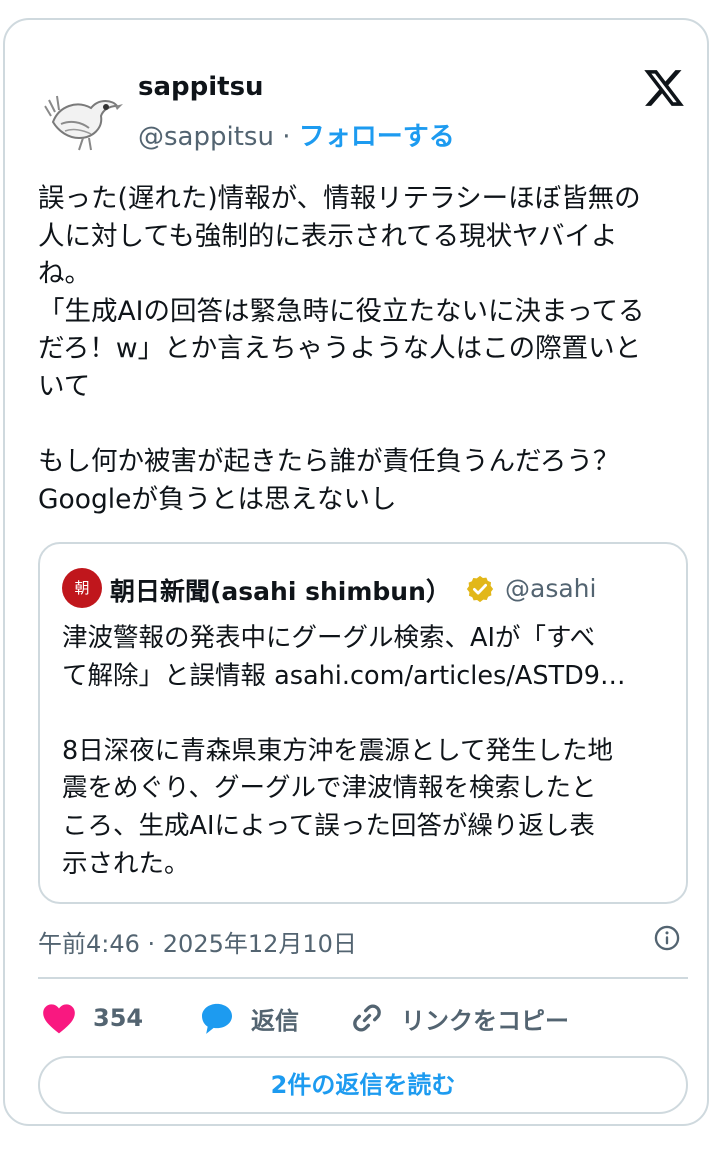 This screenshot has height=1152, width=716. I want to click on asahi-logo-icon: 朝, so click(82, 588).